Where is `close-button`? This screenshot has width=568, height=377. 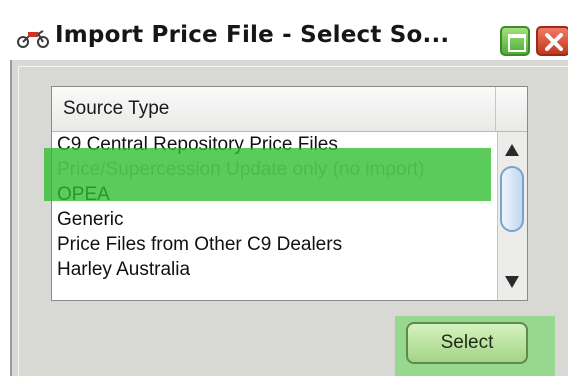 close-button is located at coordinates (552, 41).